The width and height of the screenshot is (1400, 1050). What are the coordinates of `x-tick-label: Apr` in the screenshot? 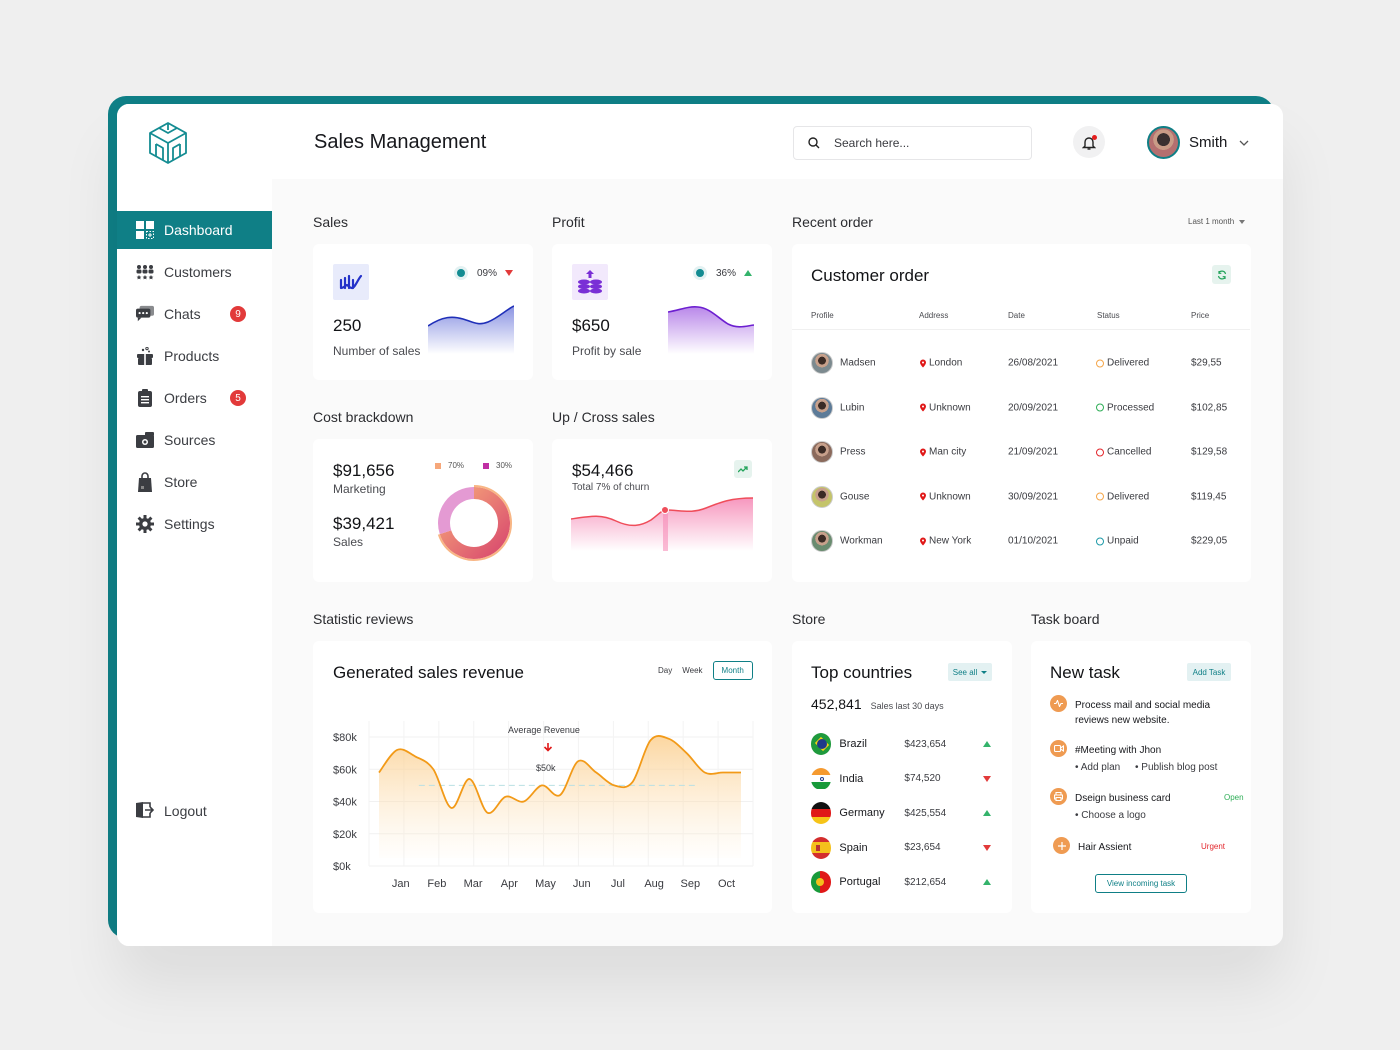 It's located at (509, 884).